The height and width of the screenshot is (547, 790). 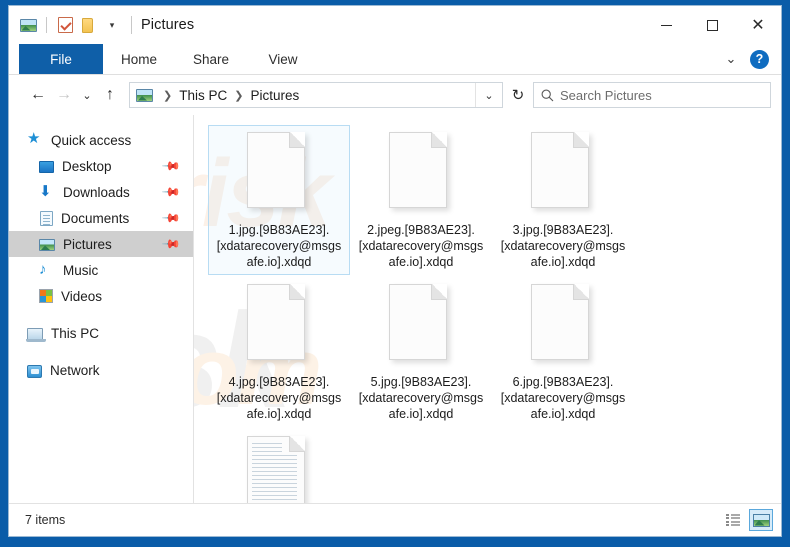 I want to click on sidebar-item-videos: Videos, so click(x=101, y=296).